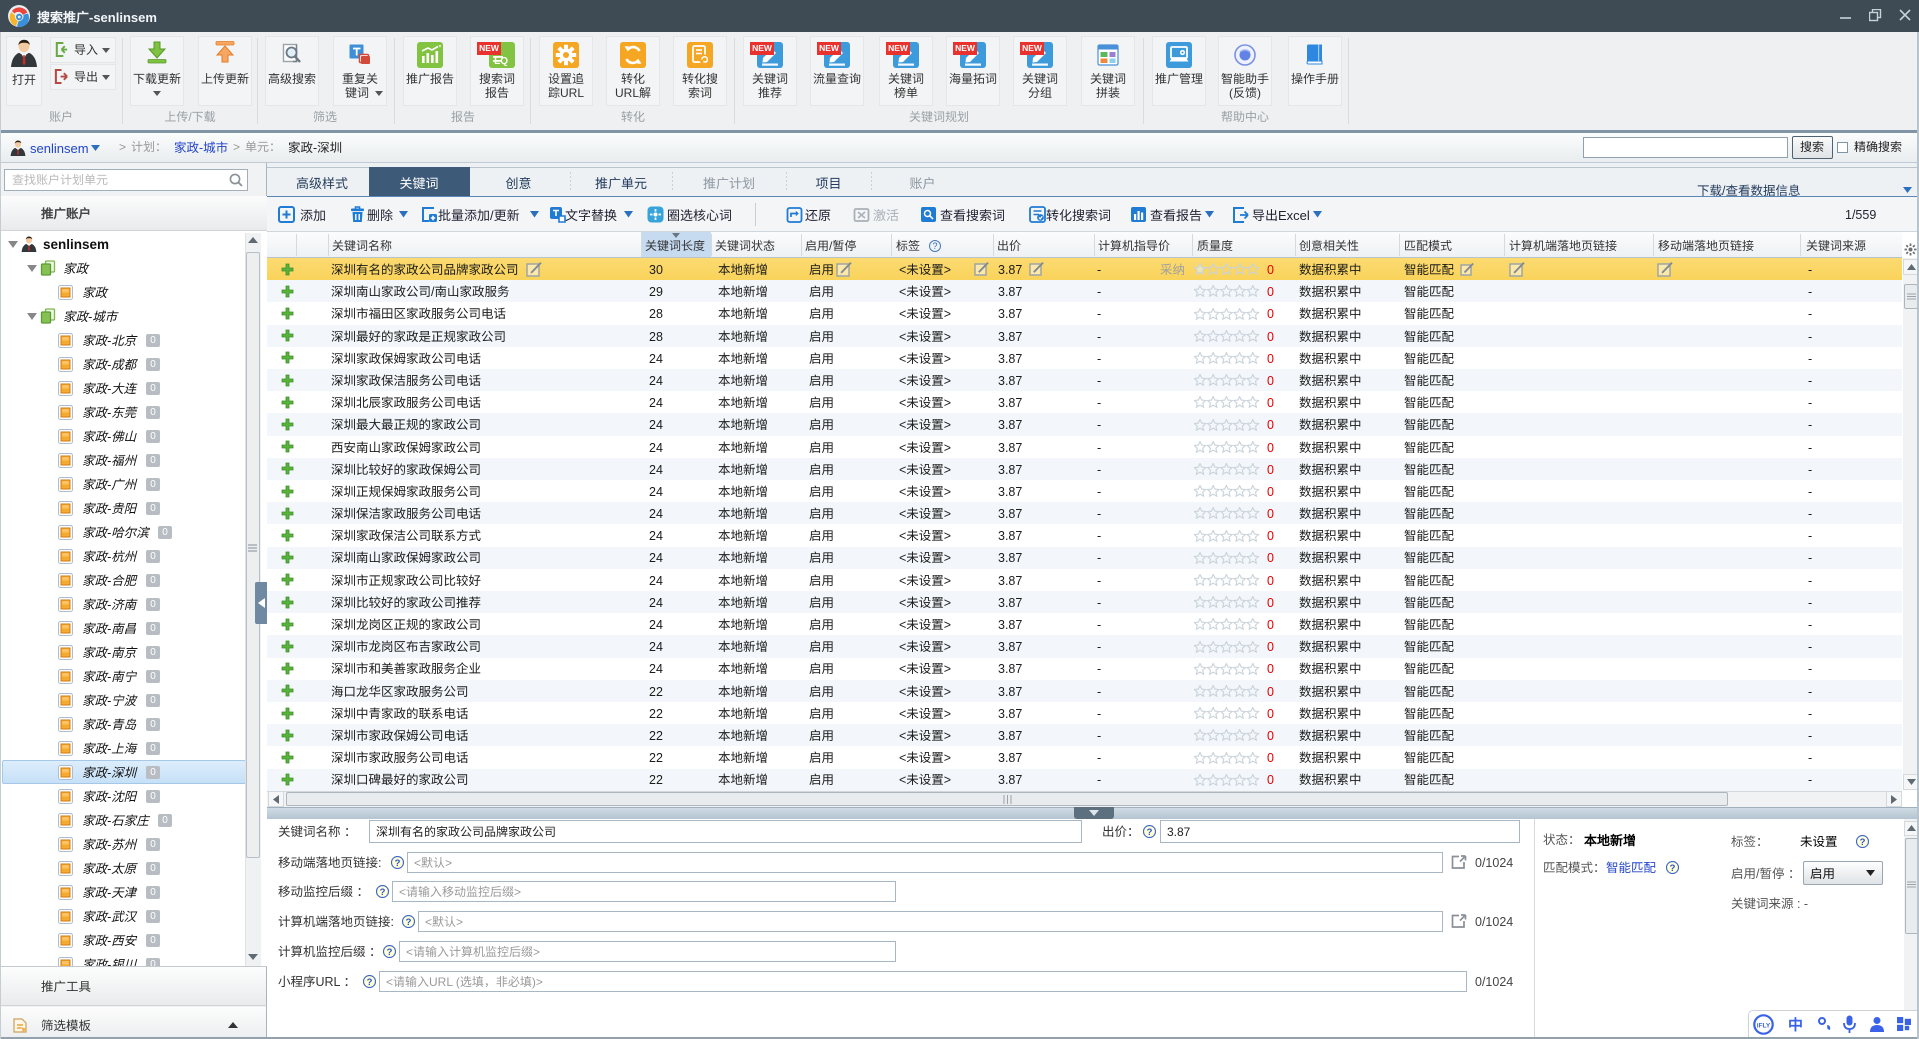  Describe the element at coordinates (1764, 1026) in the screenshot. I see `svg-text: iFLY` at that location.